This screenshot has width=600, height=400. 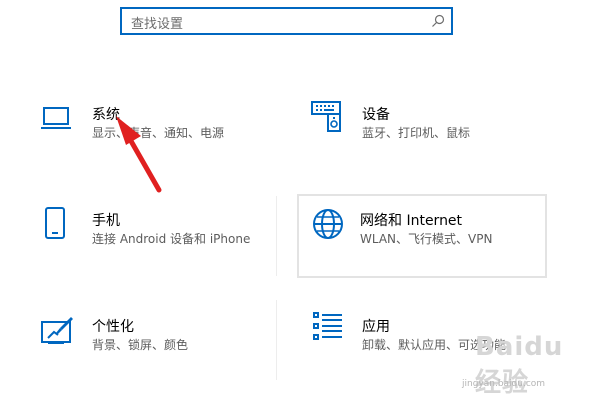 I want to click on tile-description: 显示、声音、通知、电源, so click(x=158, y=133).